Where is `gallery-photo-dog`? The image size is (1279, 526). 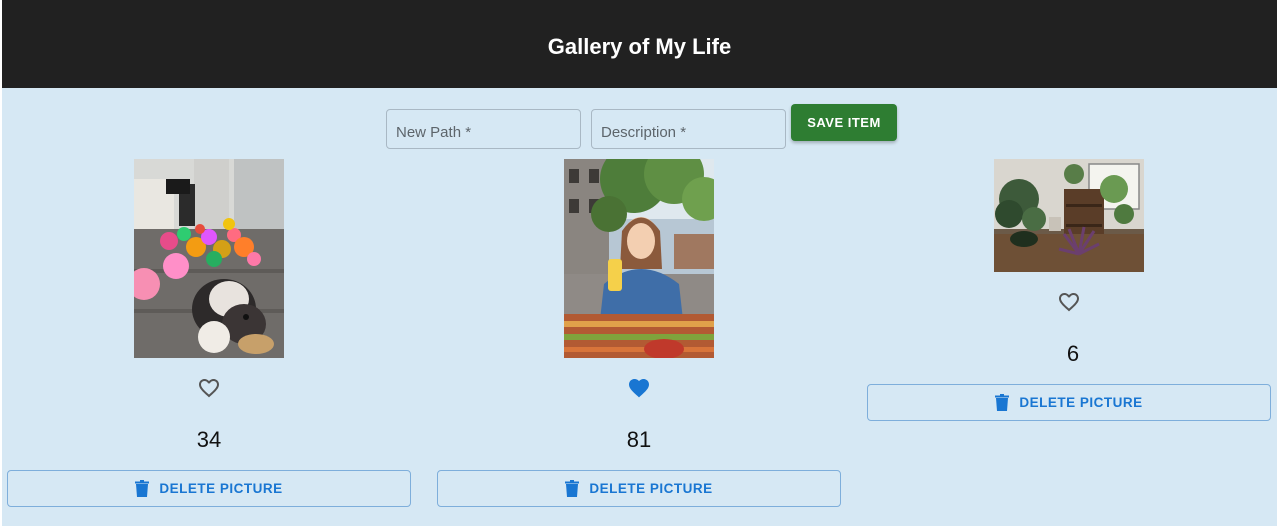 gallery-photo-dog is located at coordinates (209, 258).